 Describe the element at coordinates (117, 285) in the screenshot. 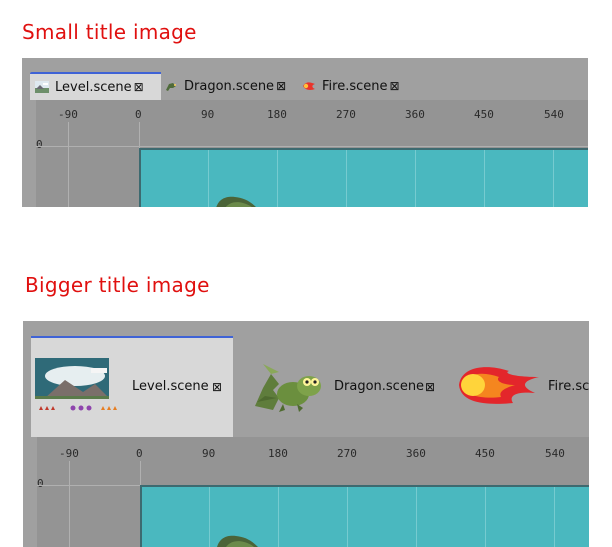

I see `big-title-heading: Bigger title image` at that location.